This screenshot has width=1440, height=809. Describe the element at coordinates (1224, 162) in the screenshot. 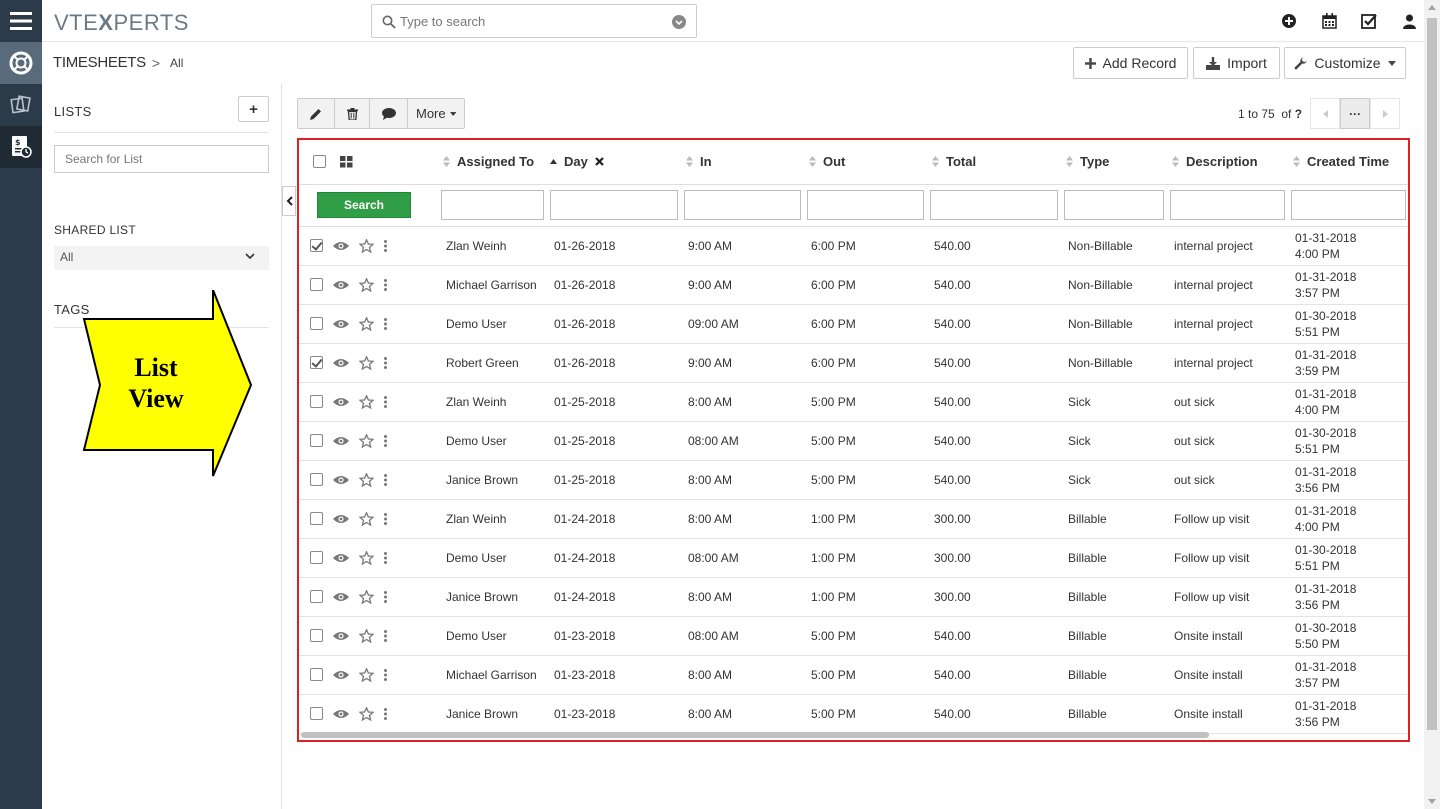

I see `column-header-description: Description` at that location.